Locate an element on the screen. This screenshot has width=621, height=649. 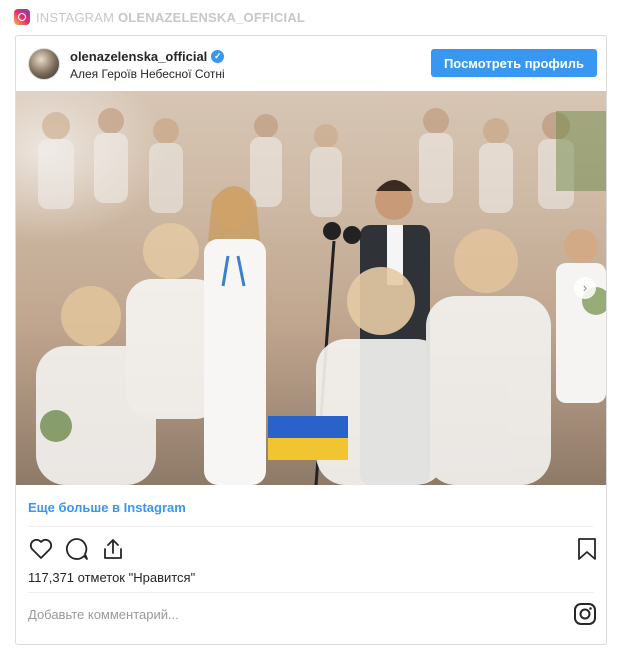
more-on-instagram-link: Еще больше в Instagram is located at coordinates (107, 507).